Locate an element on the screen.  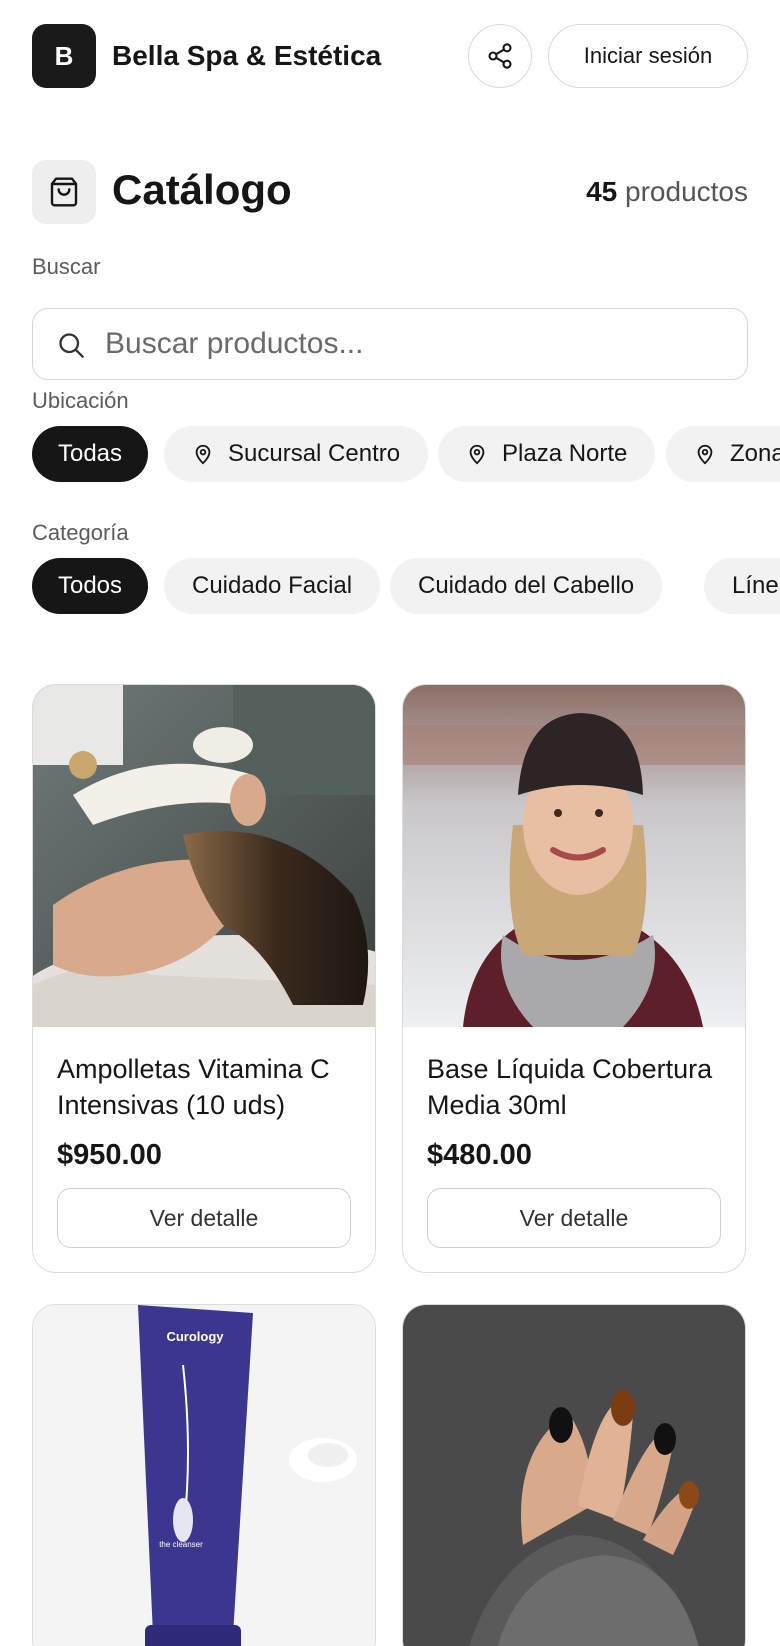
product-count-suffix: productos is located at coordinates (686, 191).